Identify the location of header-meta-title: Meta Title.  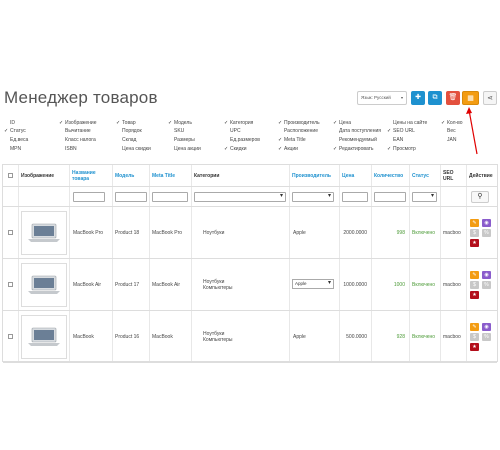
(170, 176).